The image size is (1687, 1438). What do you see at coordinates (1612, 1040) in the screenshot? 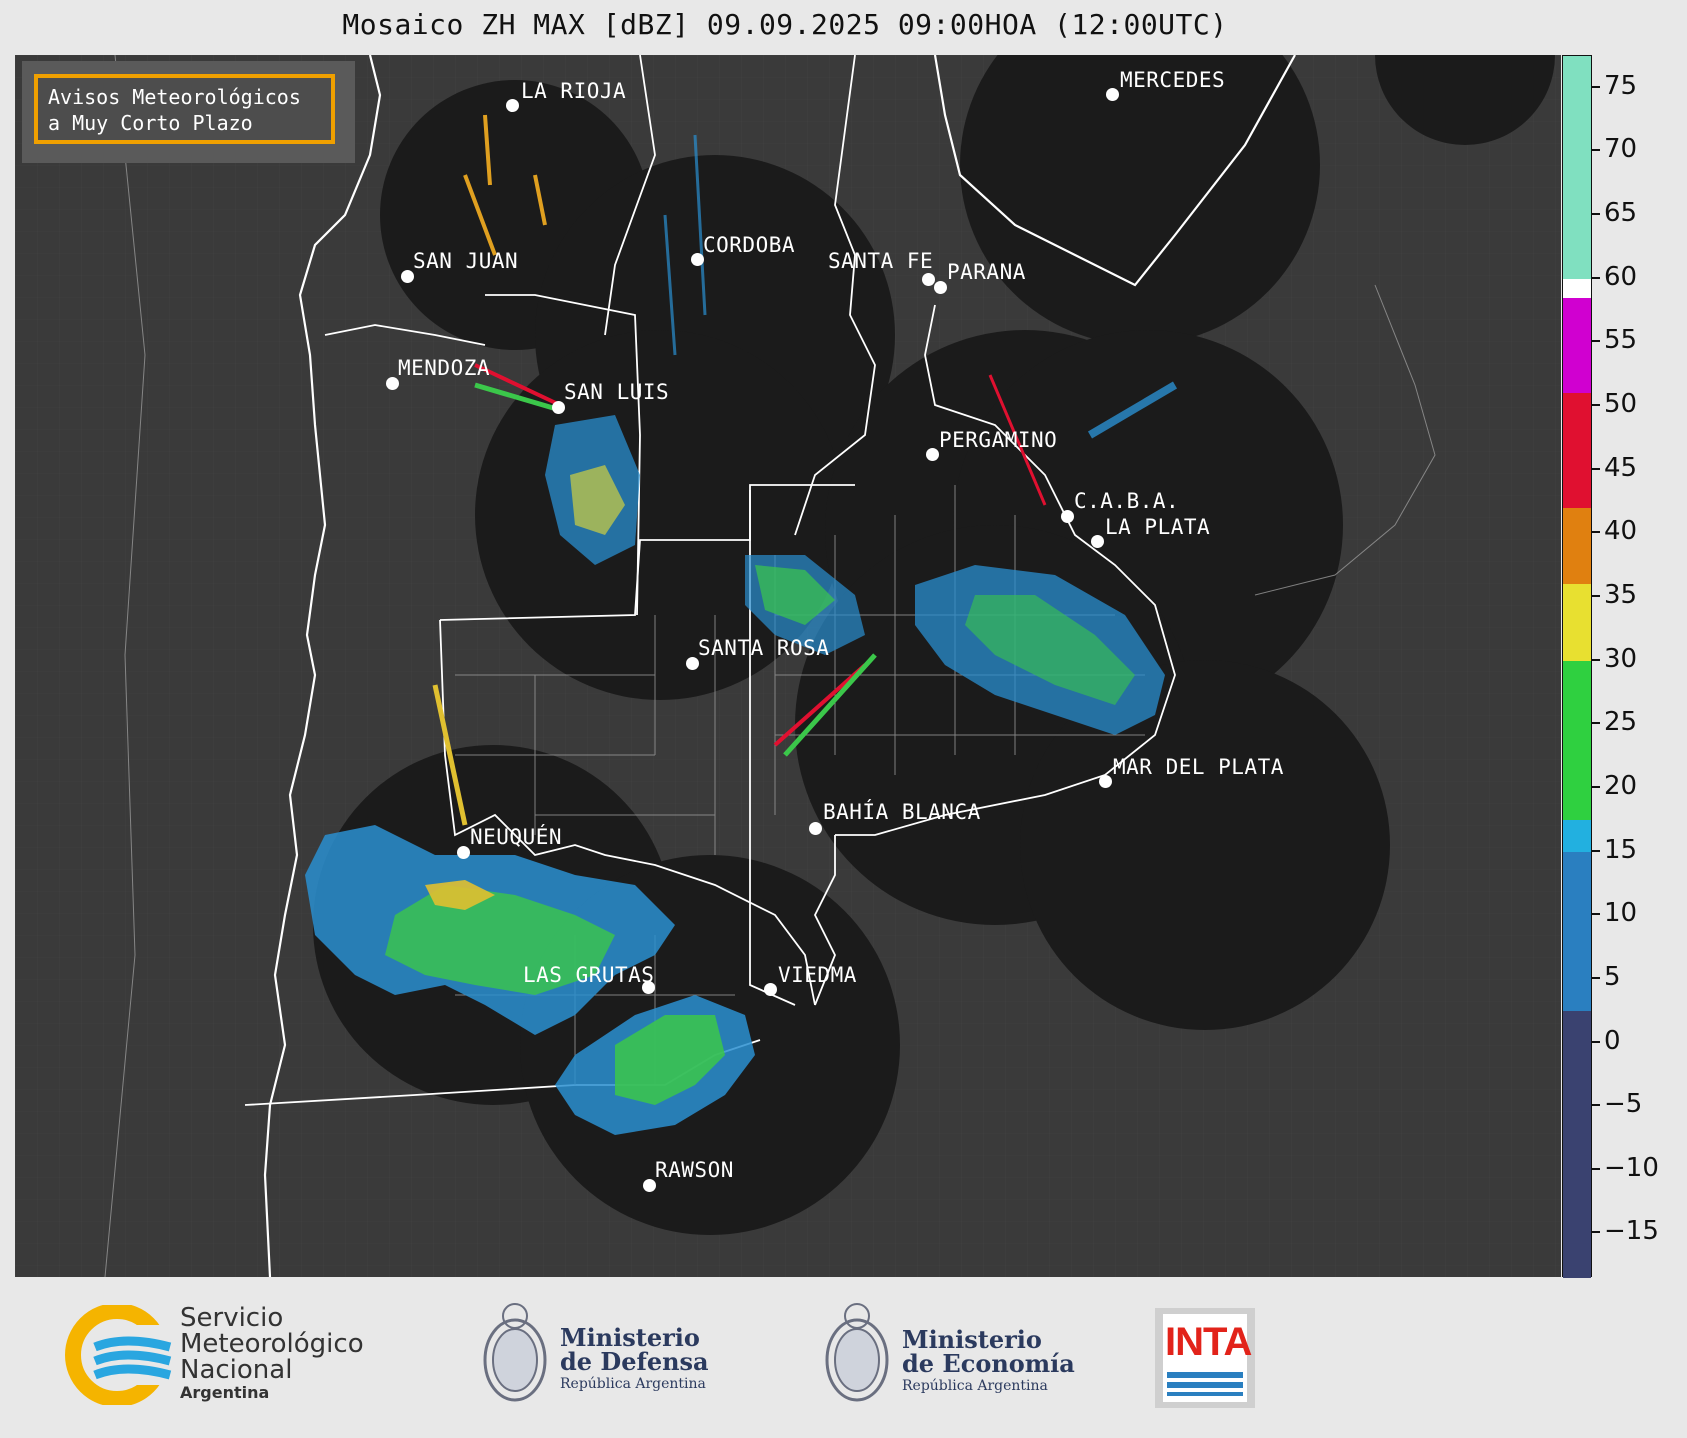
I see `colorbar-label: 0` at bounding box center [1612, 1040].